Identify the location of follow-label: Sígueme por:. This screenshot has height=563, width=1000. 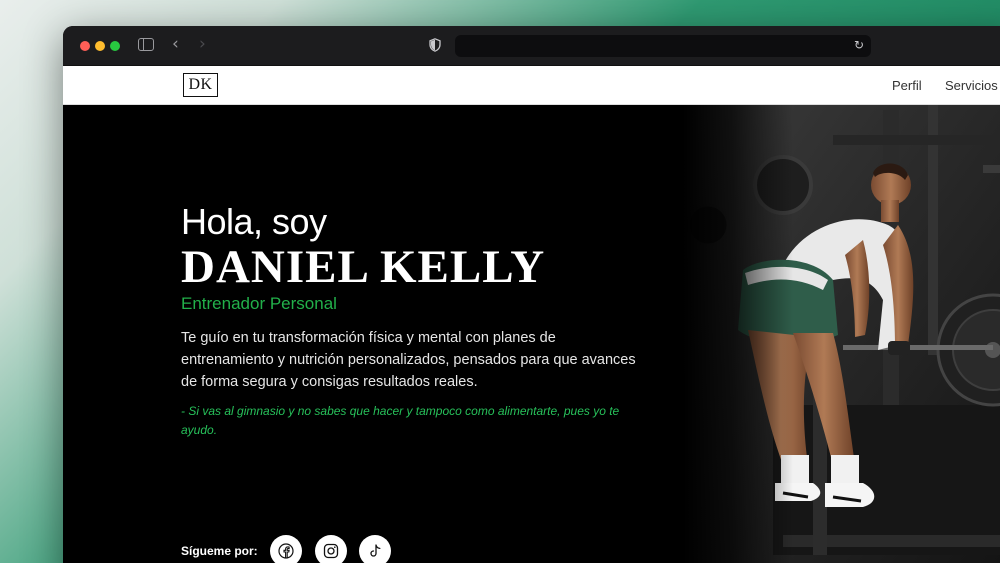
(219, 551).